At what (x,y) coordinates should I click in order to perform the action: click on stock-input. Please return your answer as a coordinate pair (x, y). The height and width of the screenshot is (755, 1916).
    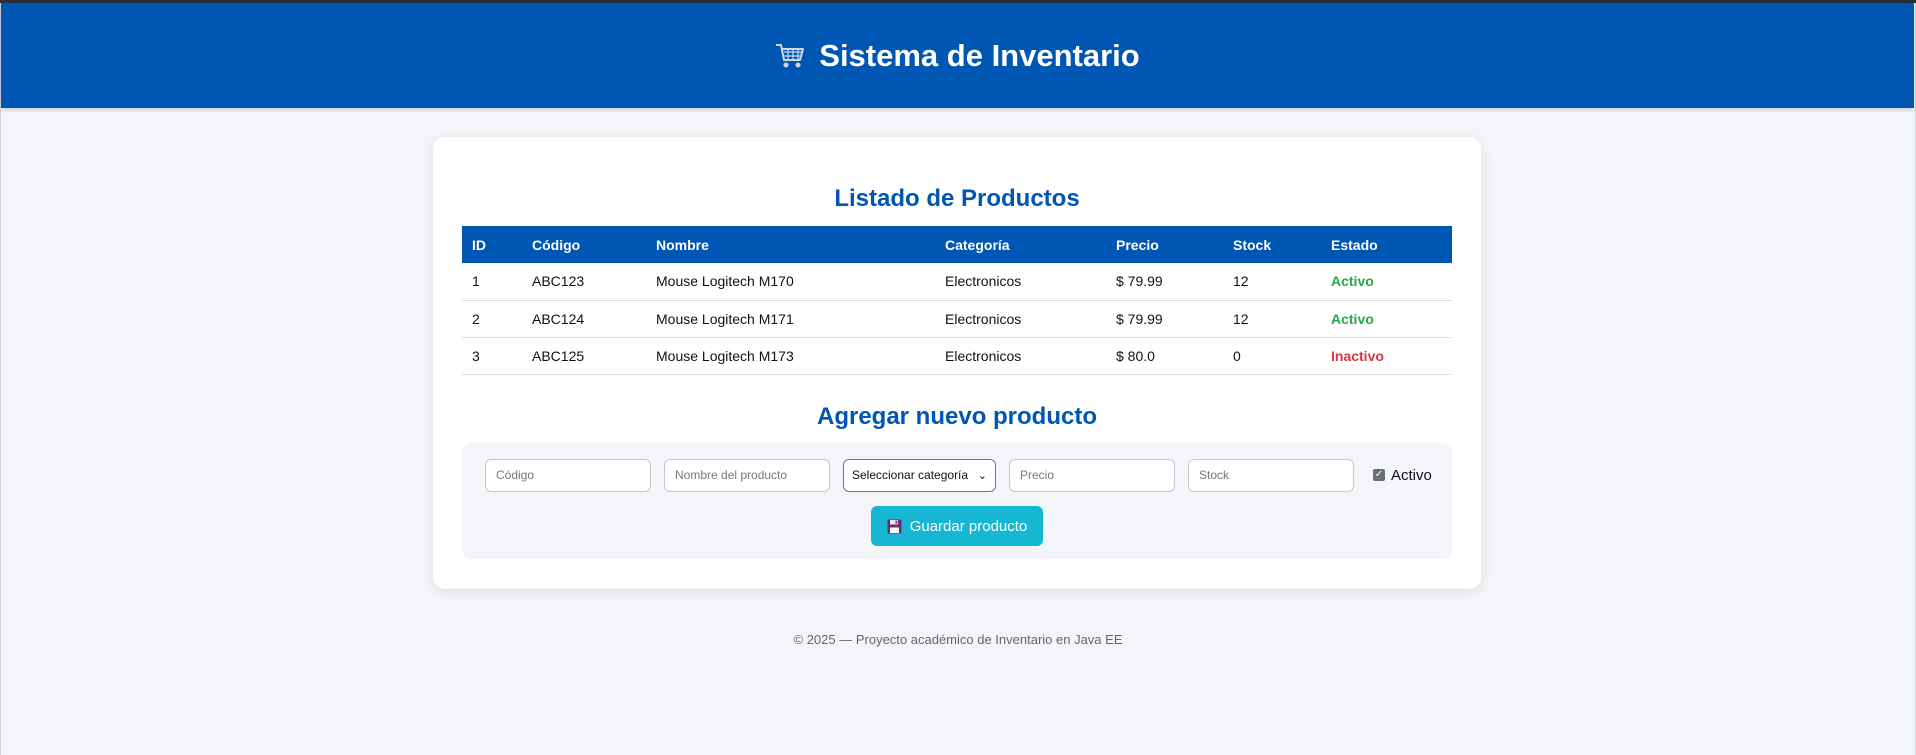
    Looking at the image, I should click on (1271, 475).